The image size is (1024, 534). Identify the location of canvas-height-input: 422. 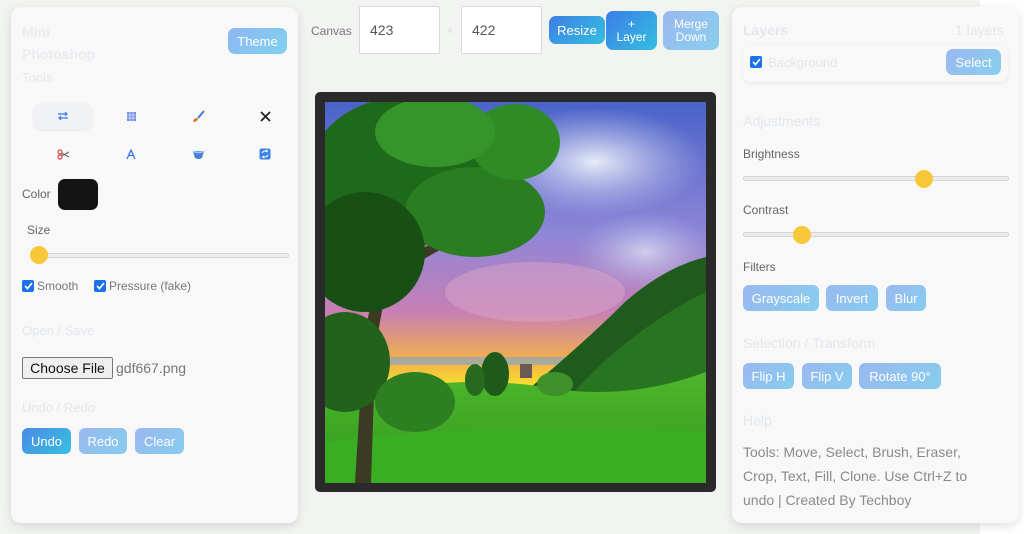
(501, 30).